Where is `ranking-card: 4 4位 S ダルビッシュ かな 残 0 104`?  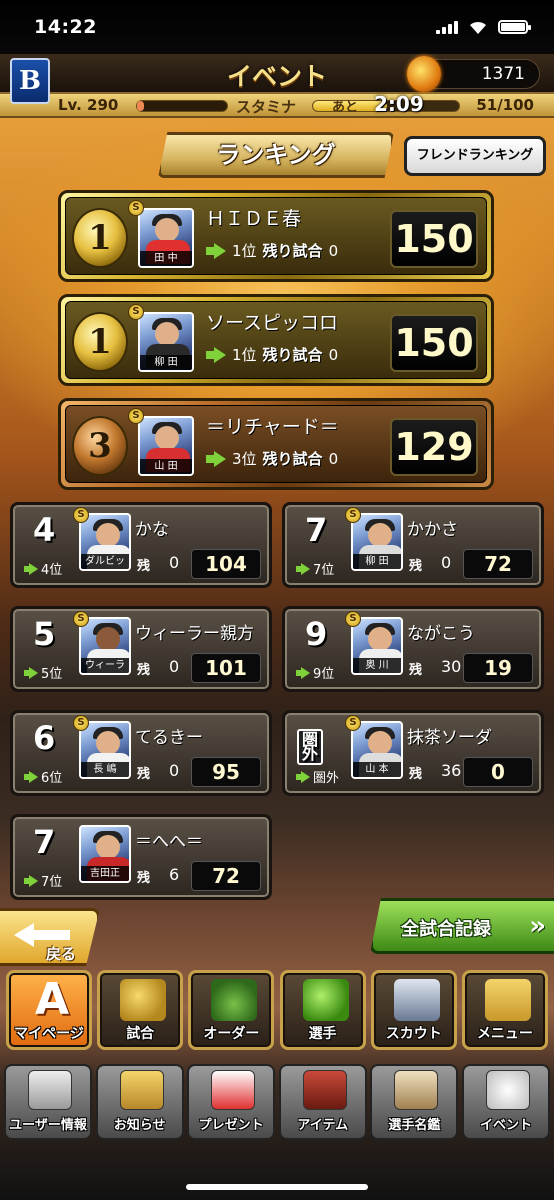
ranking-card: 4 4位 S ダルビッシュ かな 残 0 104 is located at coordinates (141, 545).